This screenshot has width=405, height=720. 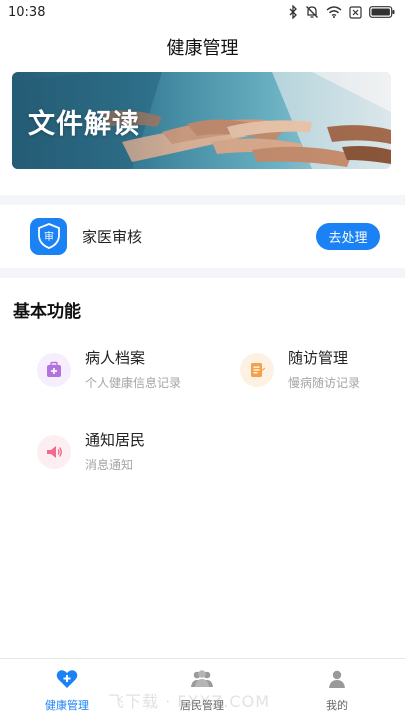 I want to click on tab-mine: 我的, so click(x=337, y=689).